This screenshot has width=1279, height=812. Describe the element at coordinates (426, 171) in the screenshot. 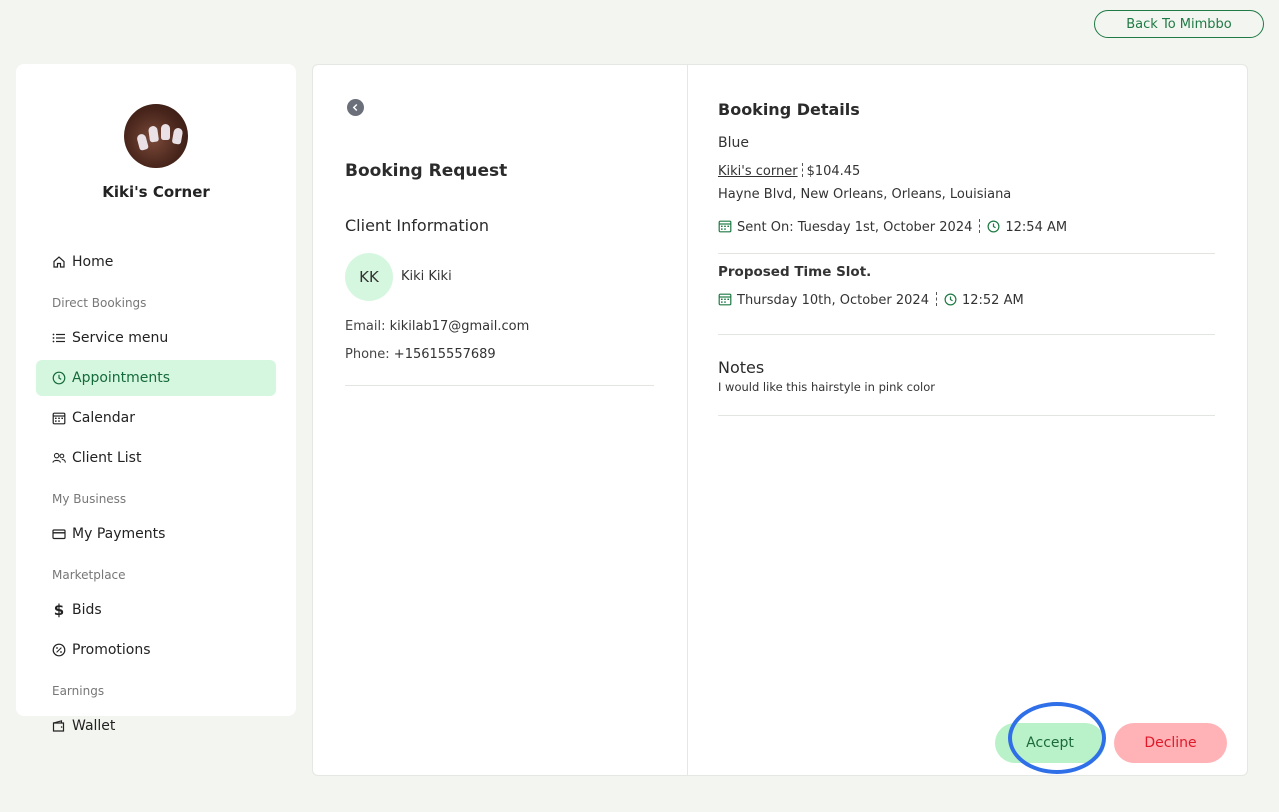

I see `page-title: Booking Request` at that location.